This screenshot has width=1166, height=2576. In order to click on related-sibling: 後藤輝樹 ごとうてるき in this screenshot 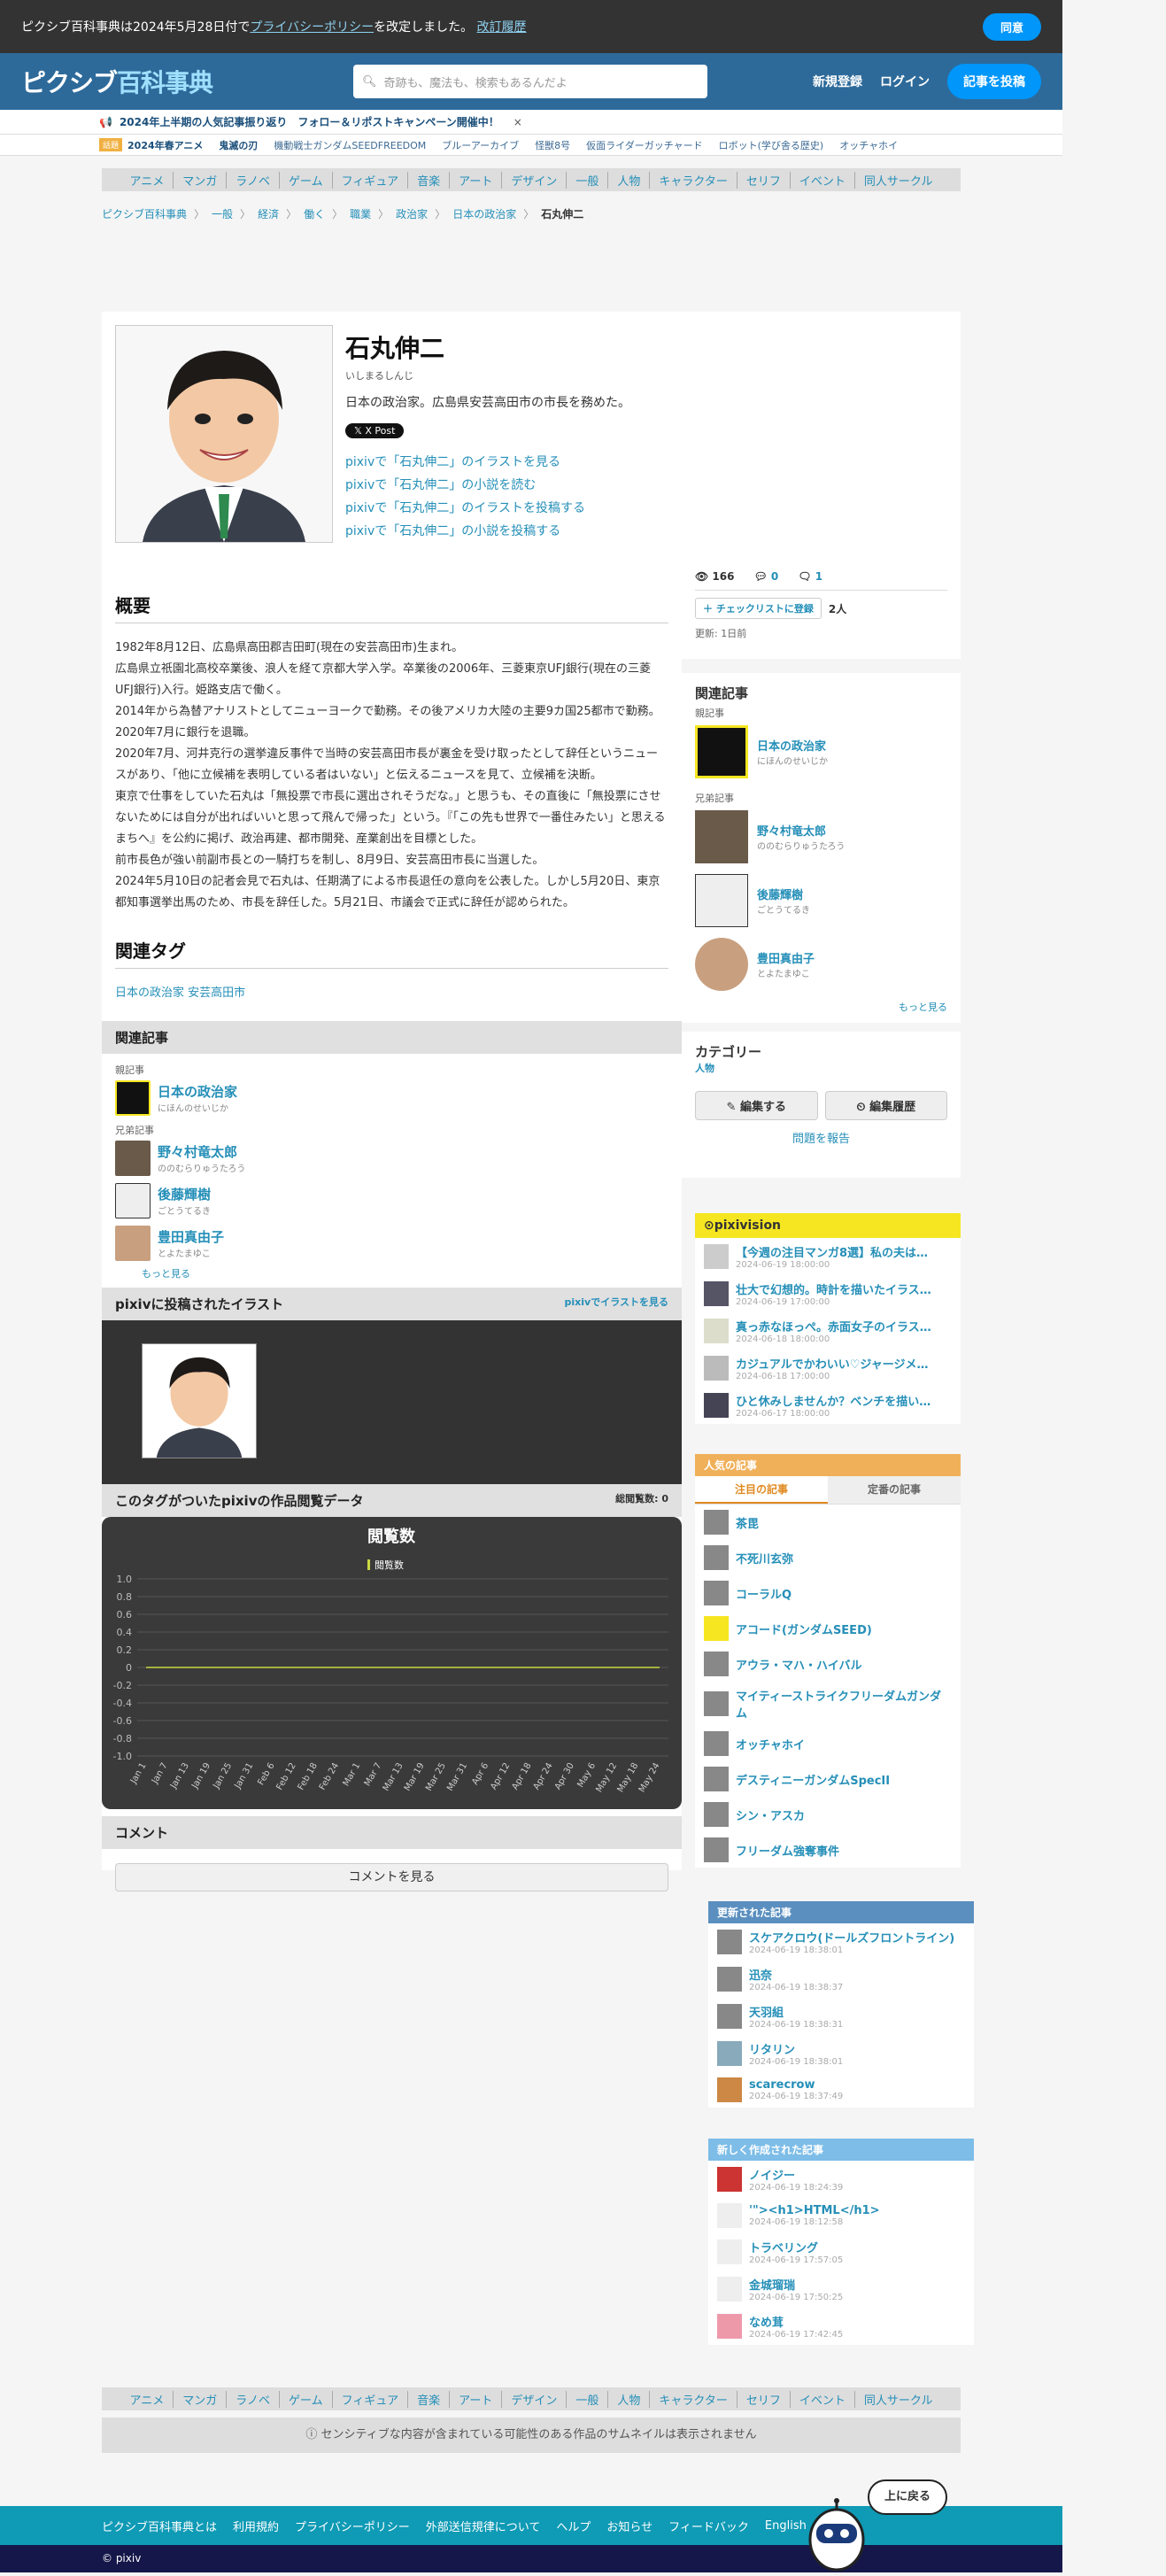, I will do `click(248, 1200)`.